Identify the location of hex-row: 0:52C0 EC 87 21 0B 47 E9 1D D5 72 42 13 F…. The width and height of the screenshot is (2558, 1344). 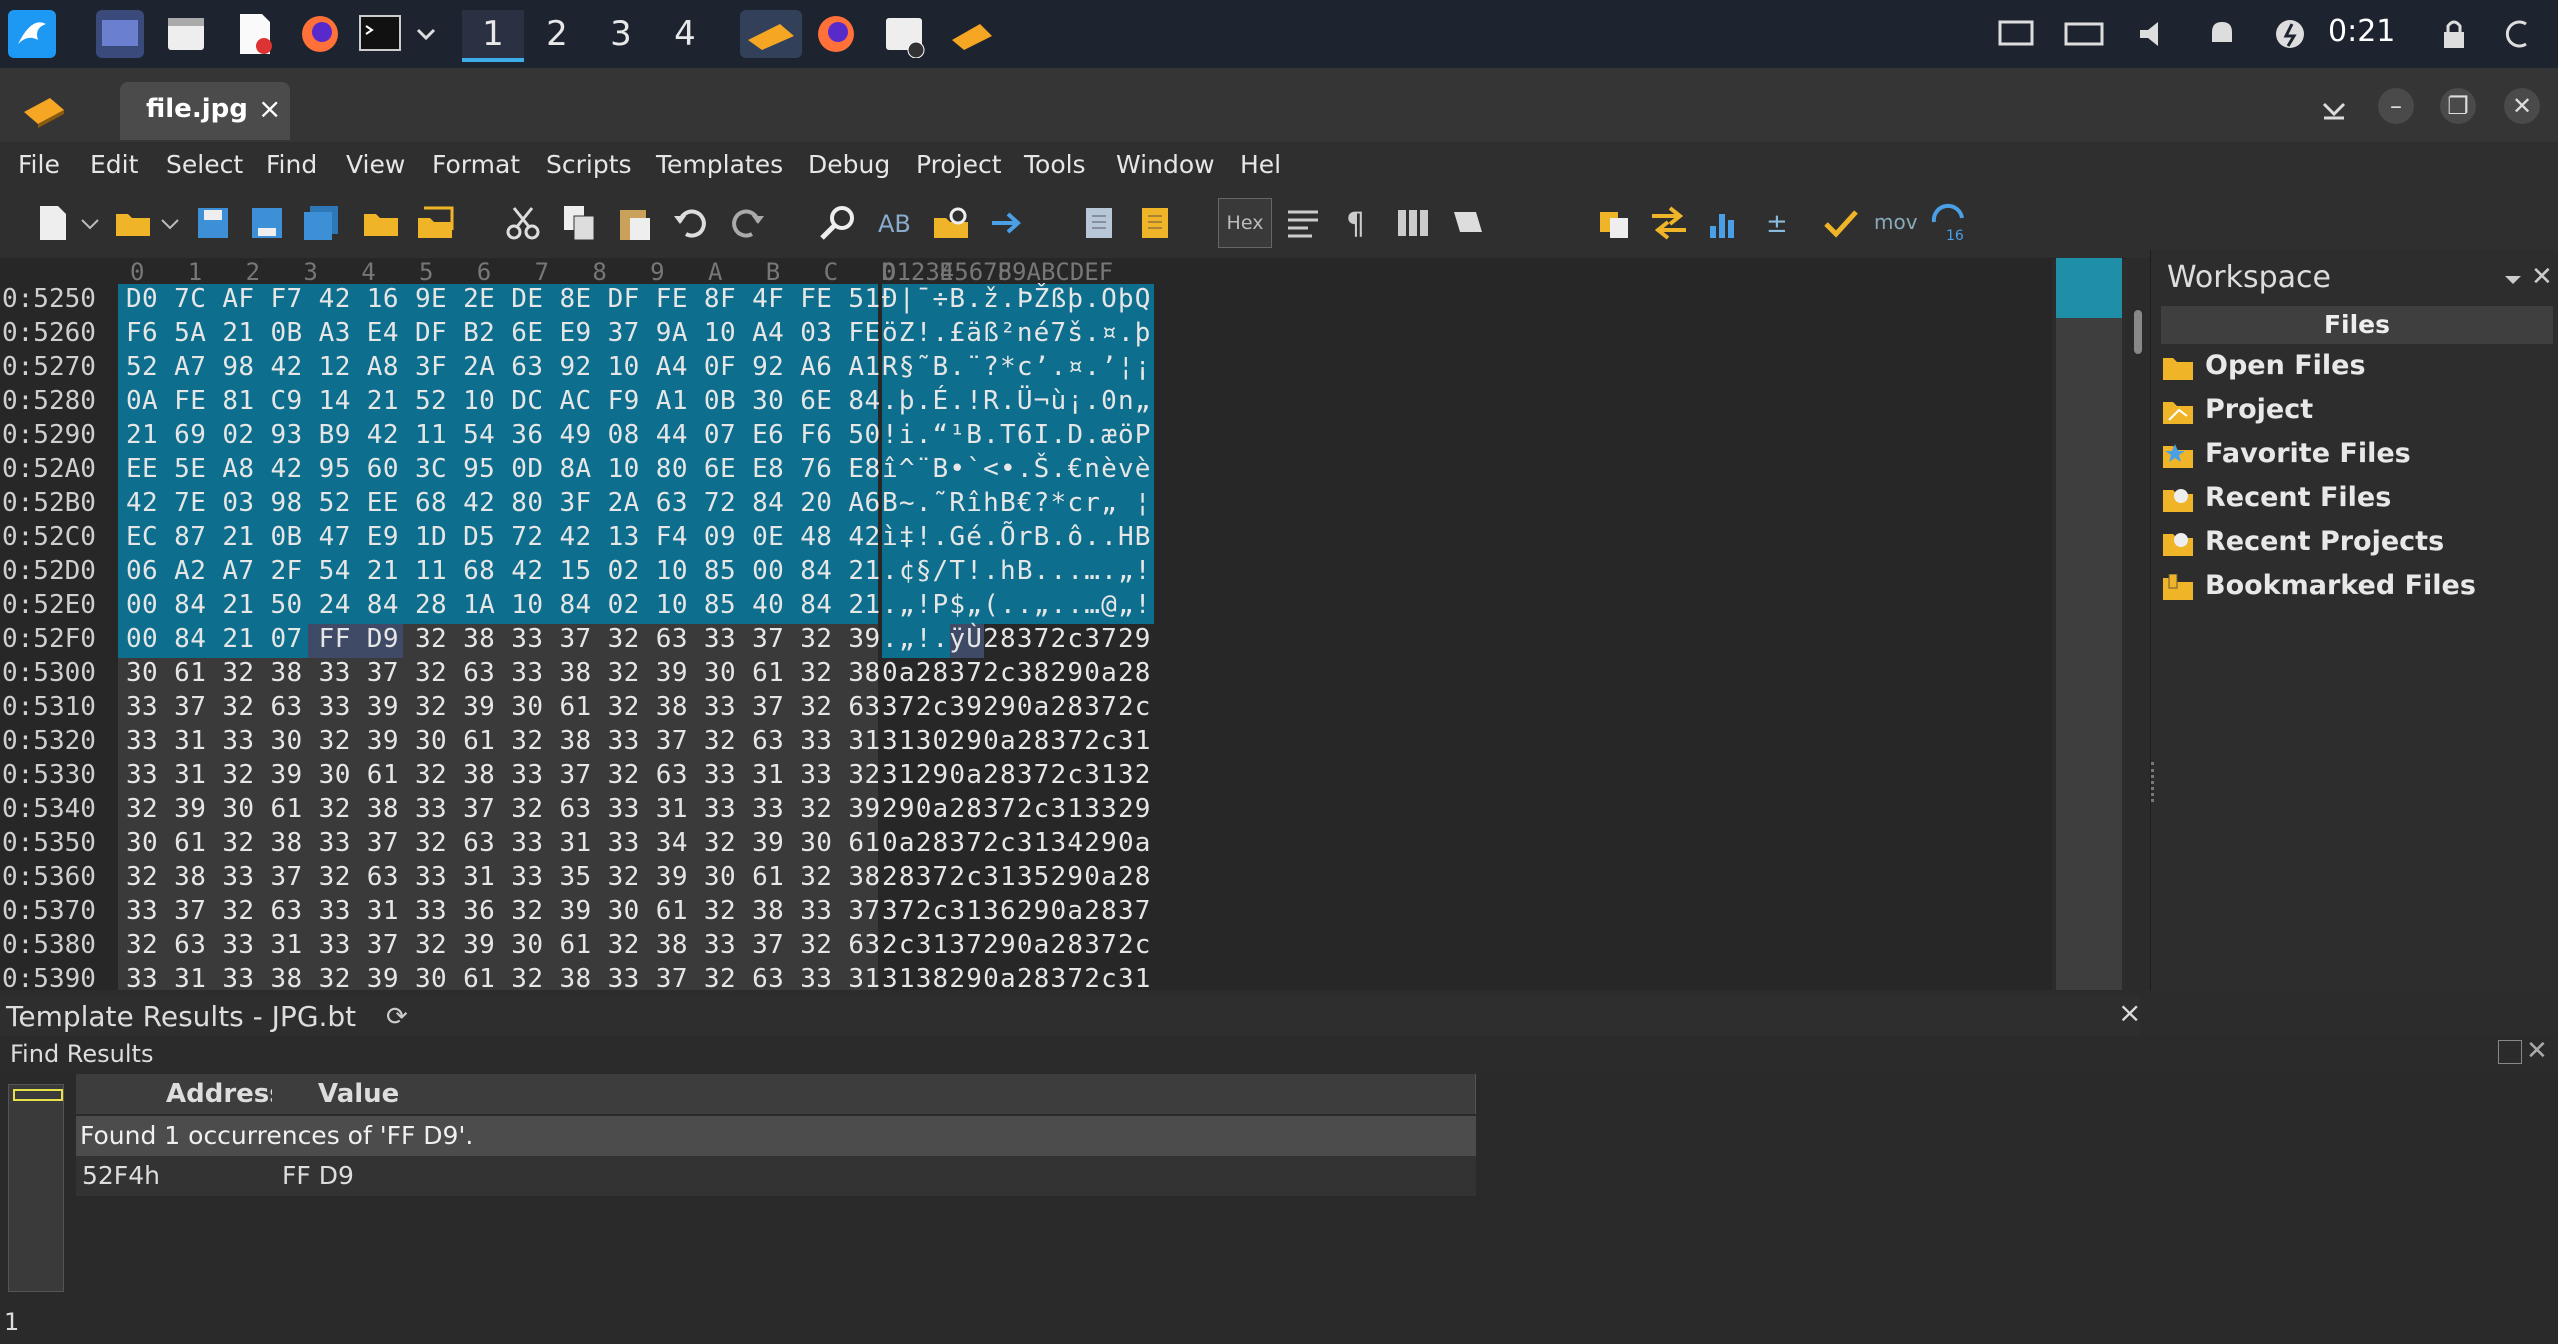
(1026, 539).